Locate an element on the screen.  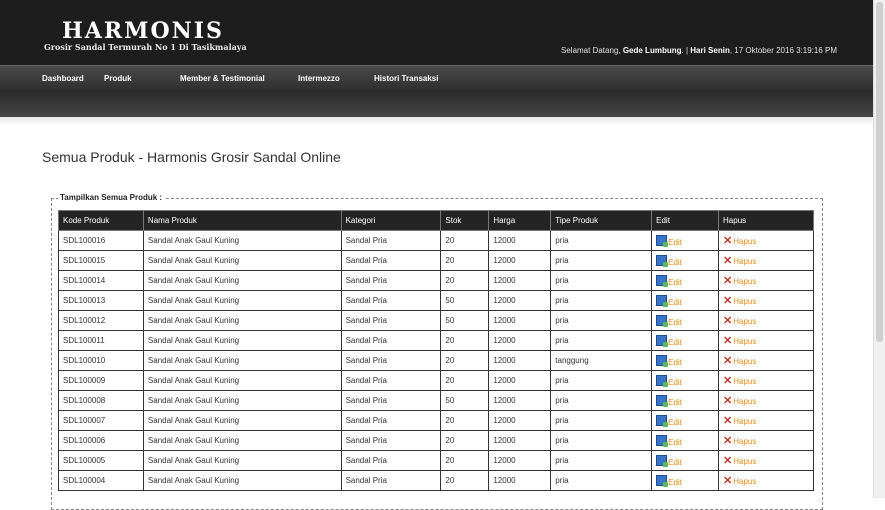
col-header-nama: Nama Produk is located at coordinates (242, 220).